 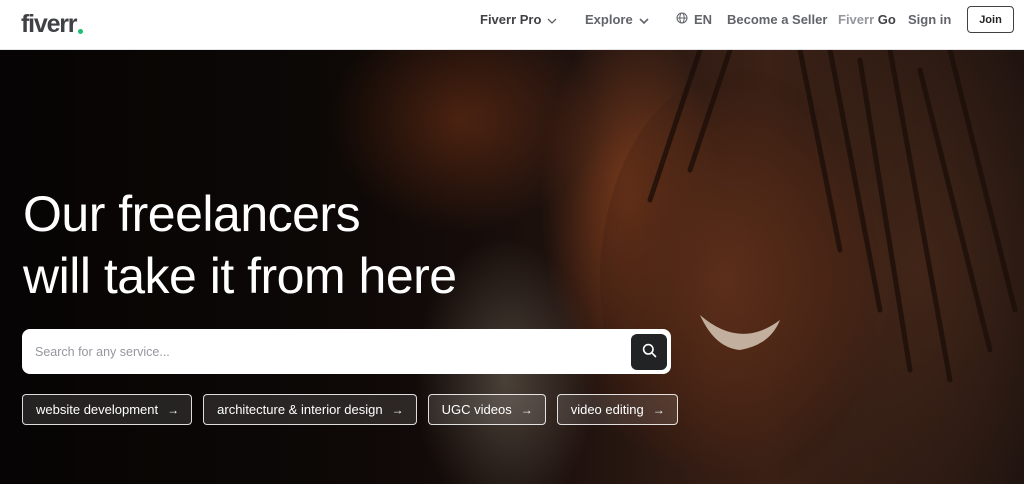 What do you see at coordinates (511, 19) in the screenshot?
I see `nav-fiverr-pro-label: Fiverr Pro` at bounding box center [511, 19].